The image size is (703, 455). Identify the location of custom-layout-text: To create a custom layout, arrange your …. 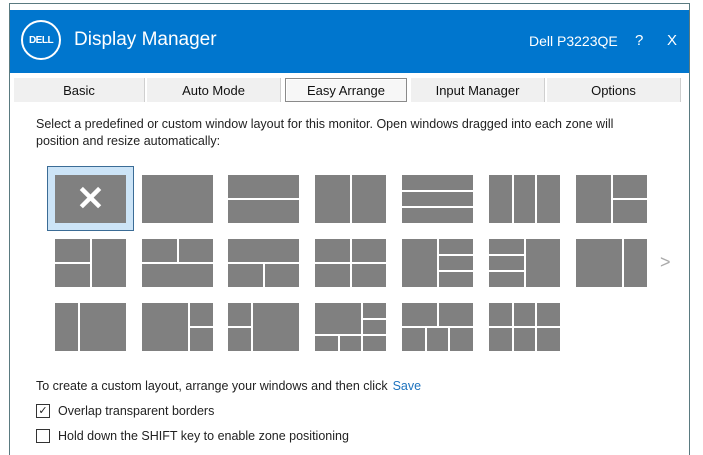
(228, 386).